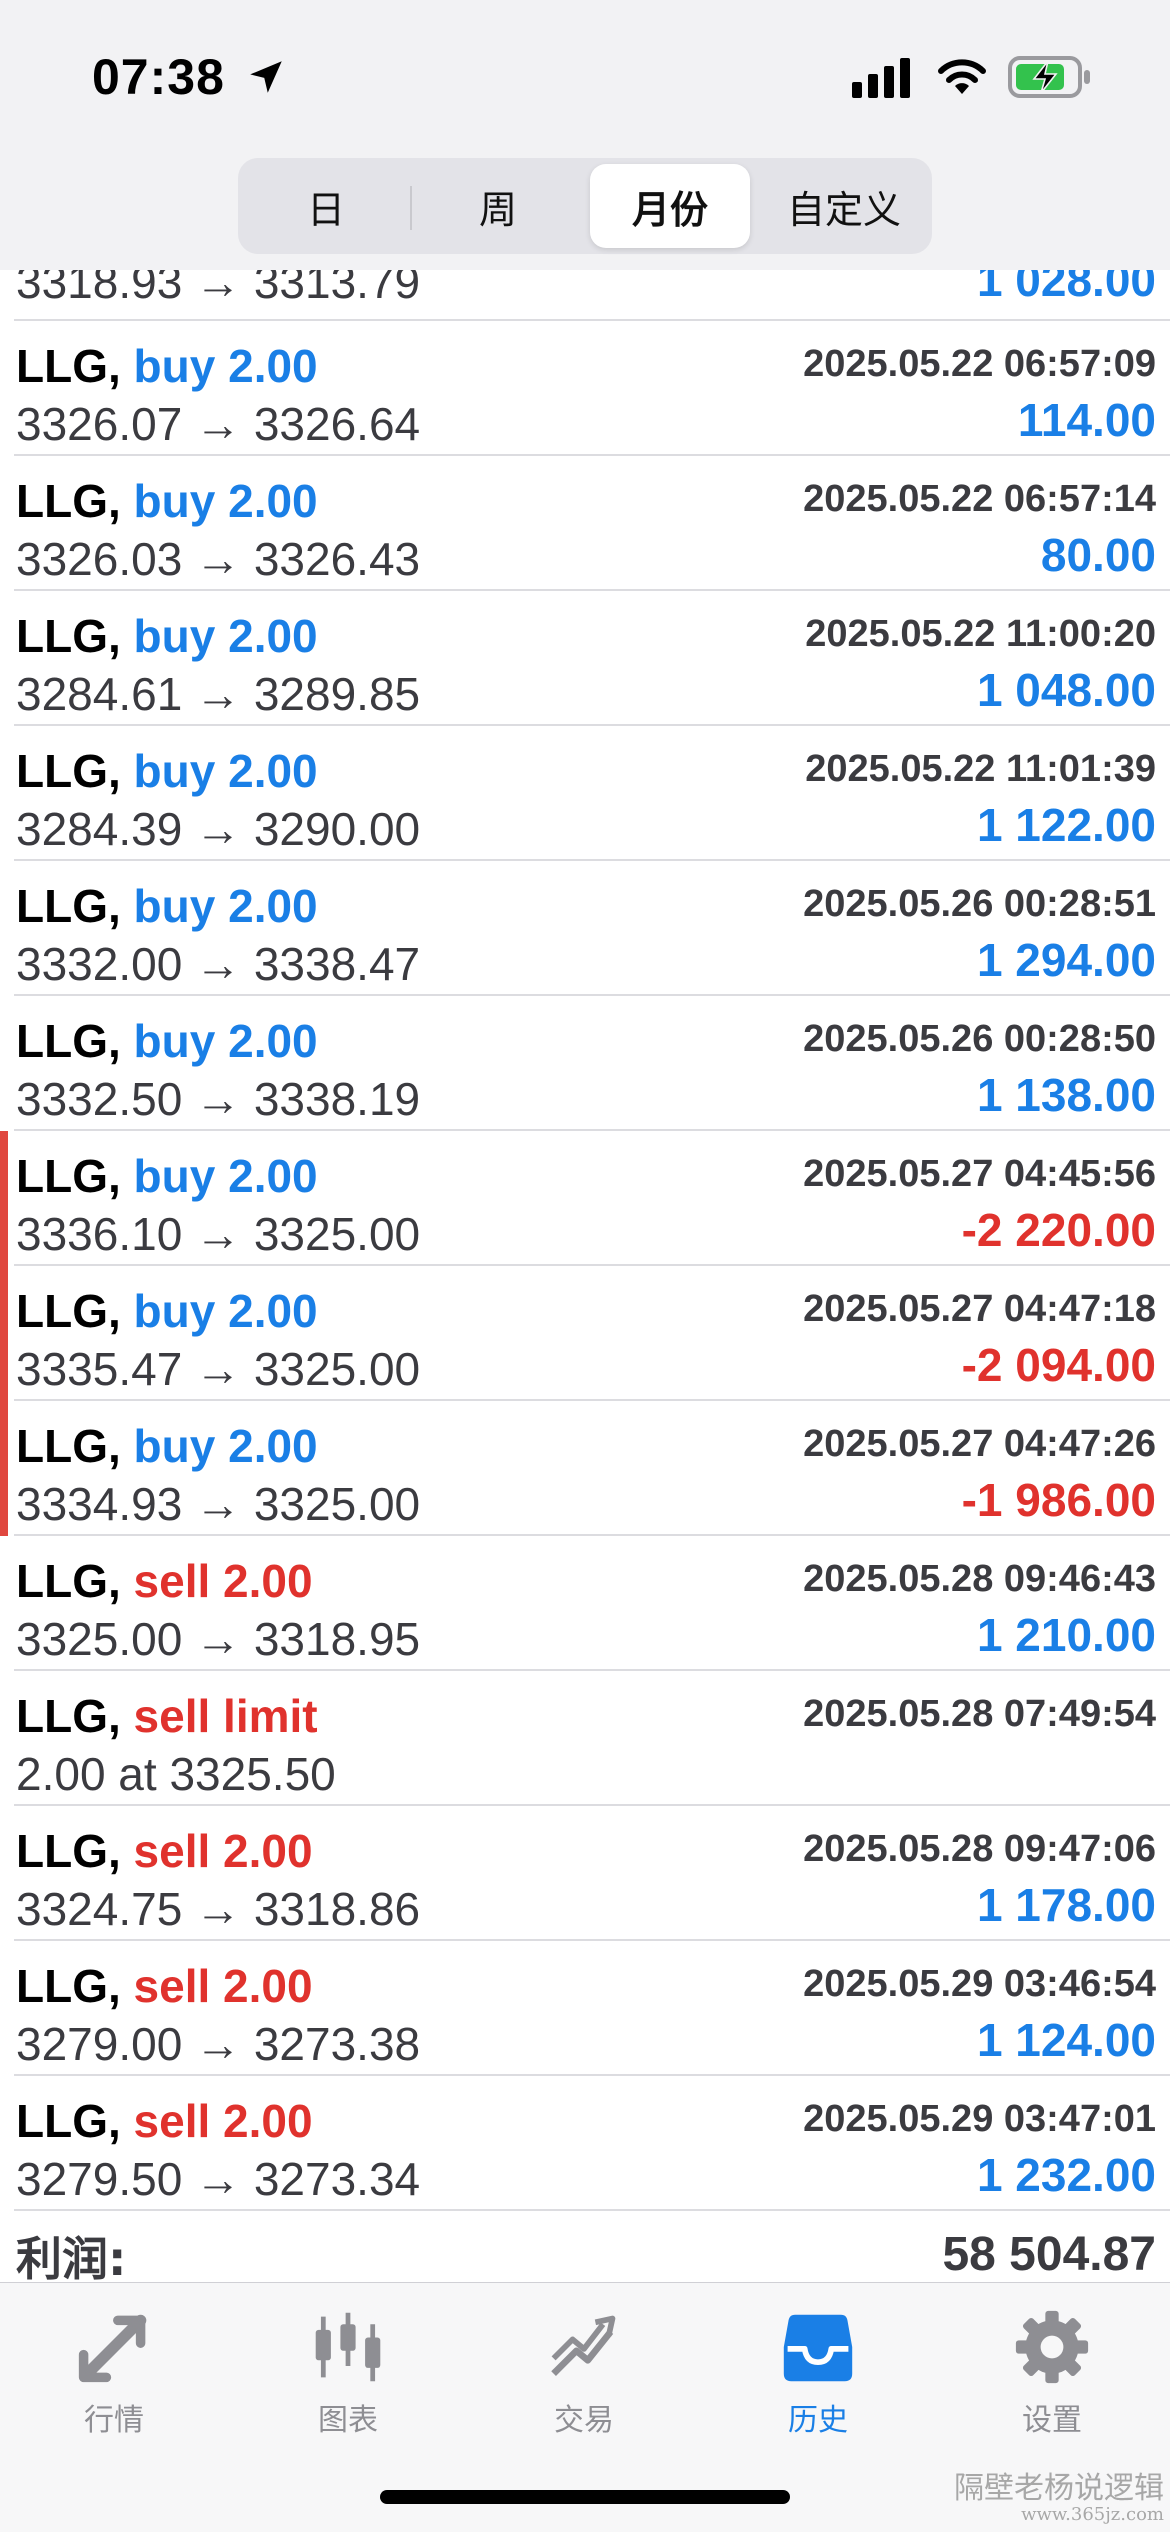 This screenshot has width=1170, height=2532. Describe the element at coordinates (218, 964) in the screenshot. I see `order-prices: 3332.00 → 3338.47` at that location.